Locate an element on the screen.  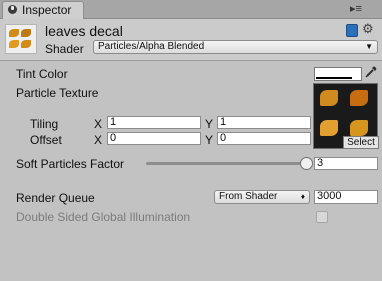
tab-bar: Inspector ▸≡ is located at coordinates (191, 9).